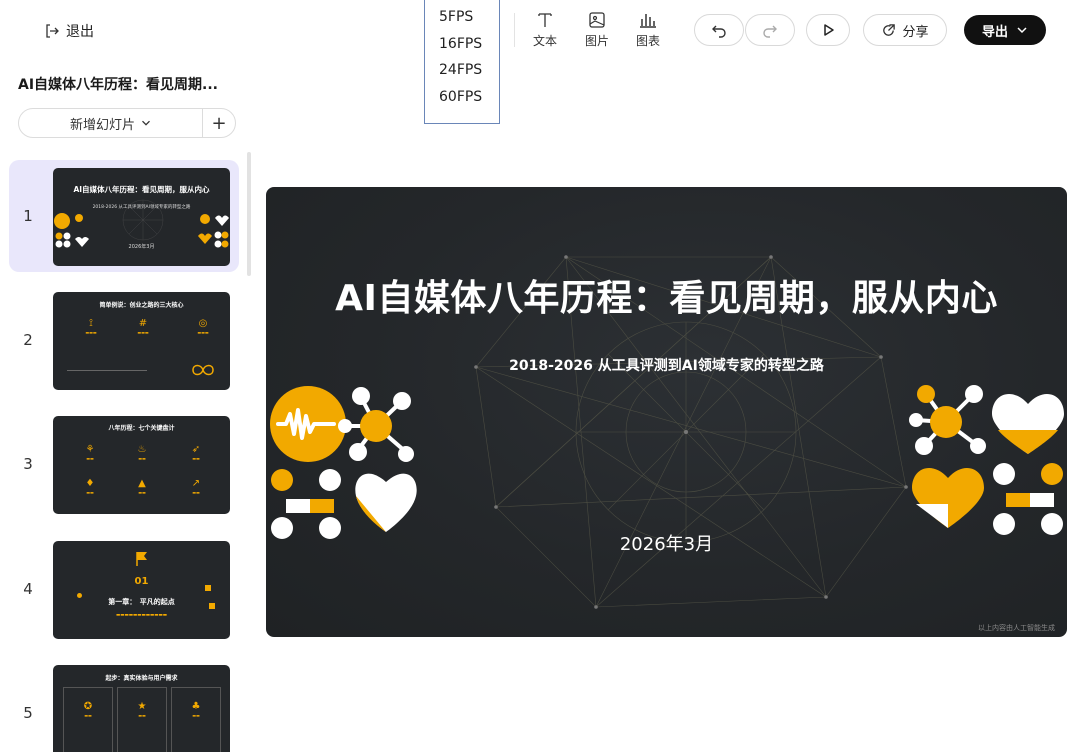 This screenshot has height=752, width=1080. I want to click on thumb-column: ↗ ▬▬, so click(196, 486).